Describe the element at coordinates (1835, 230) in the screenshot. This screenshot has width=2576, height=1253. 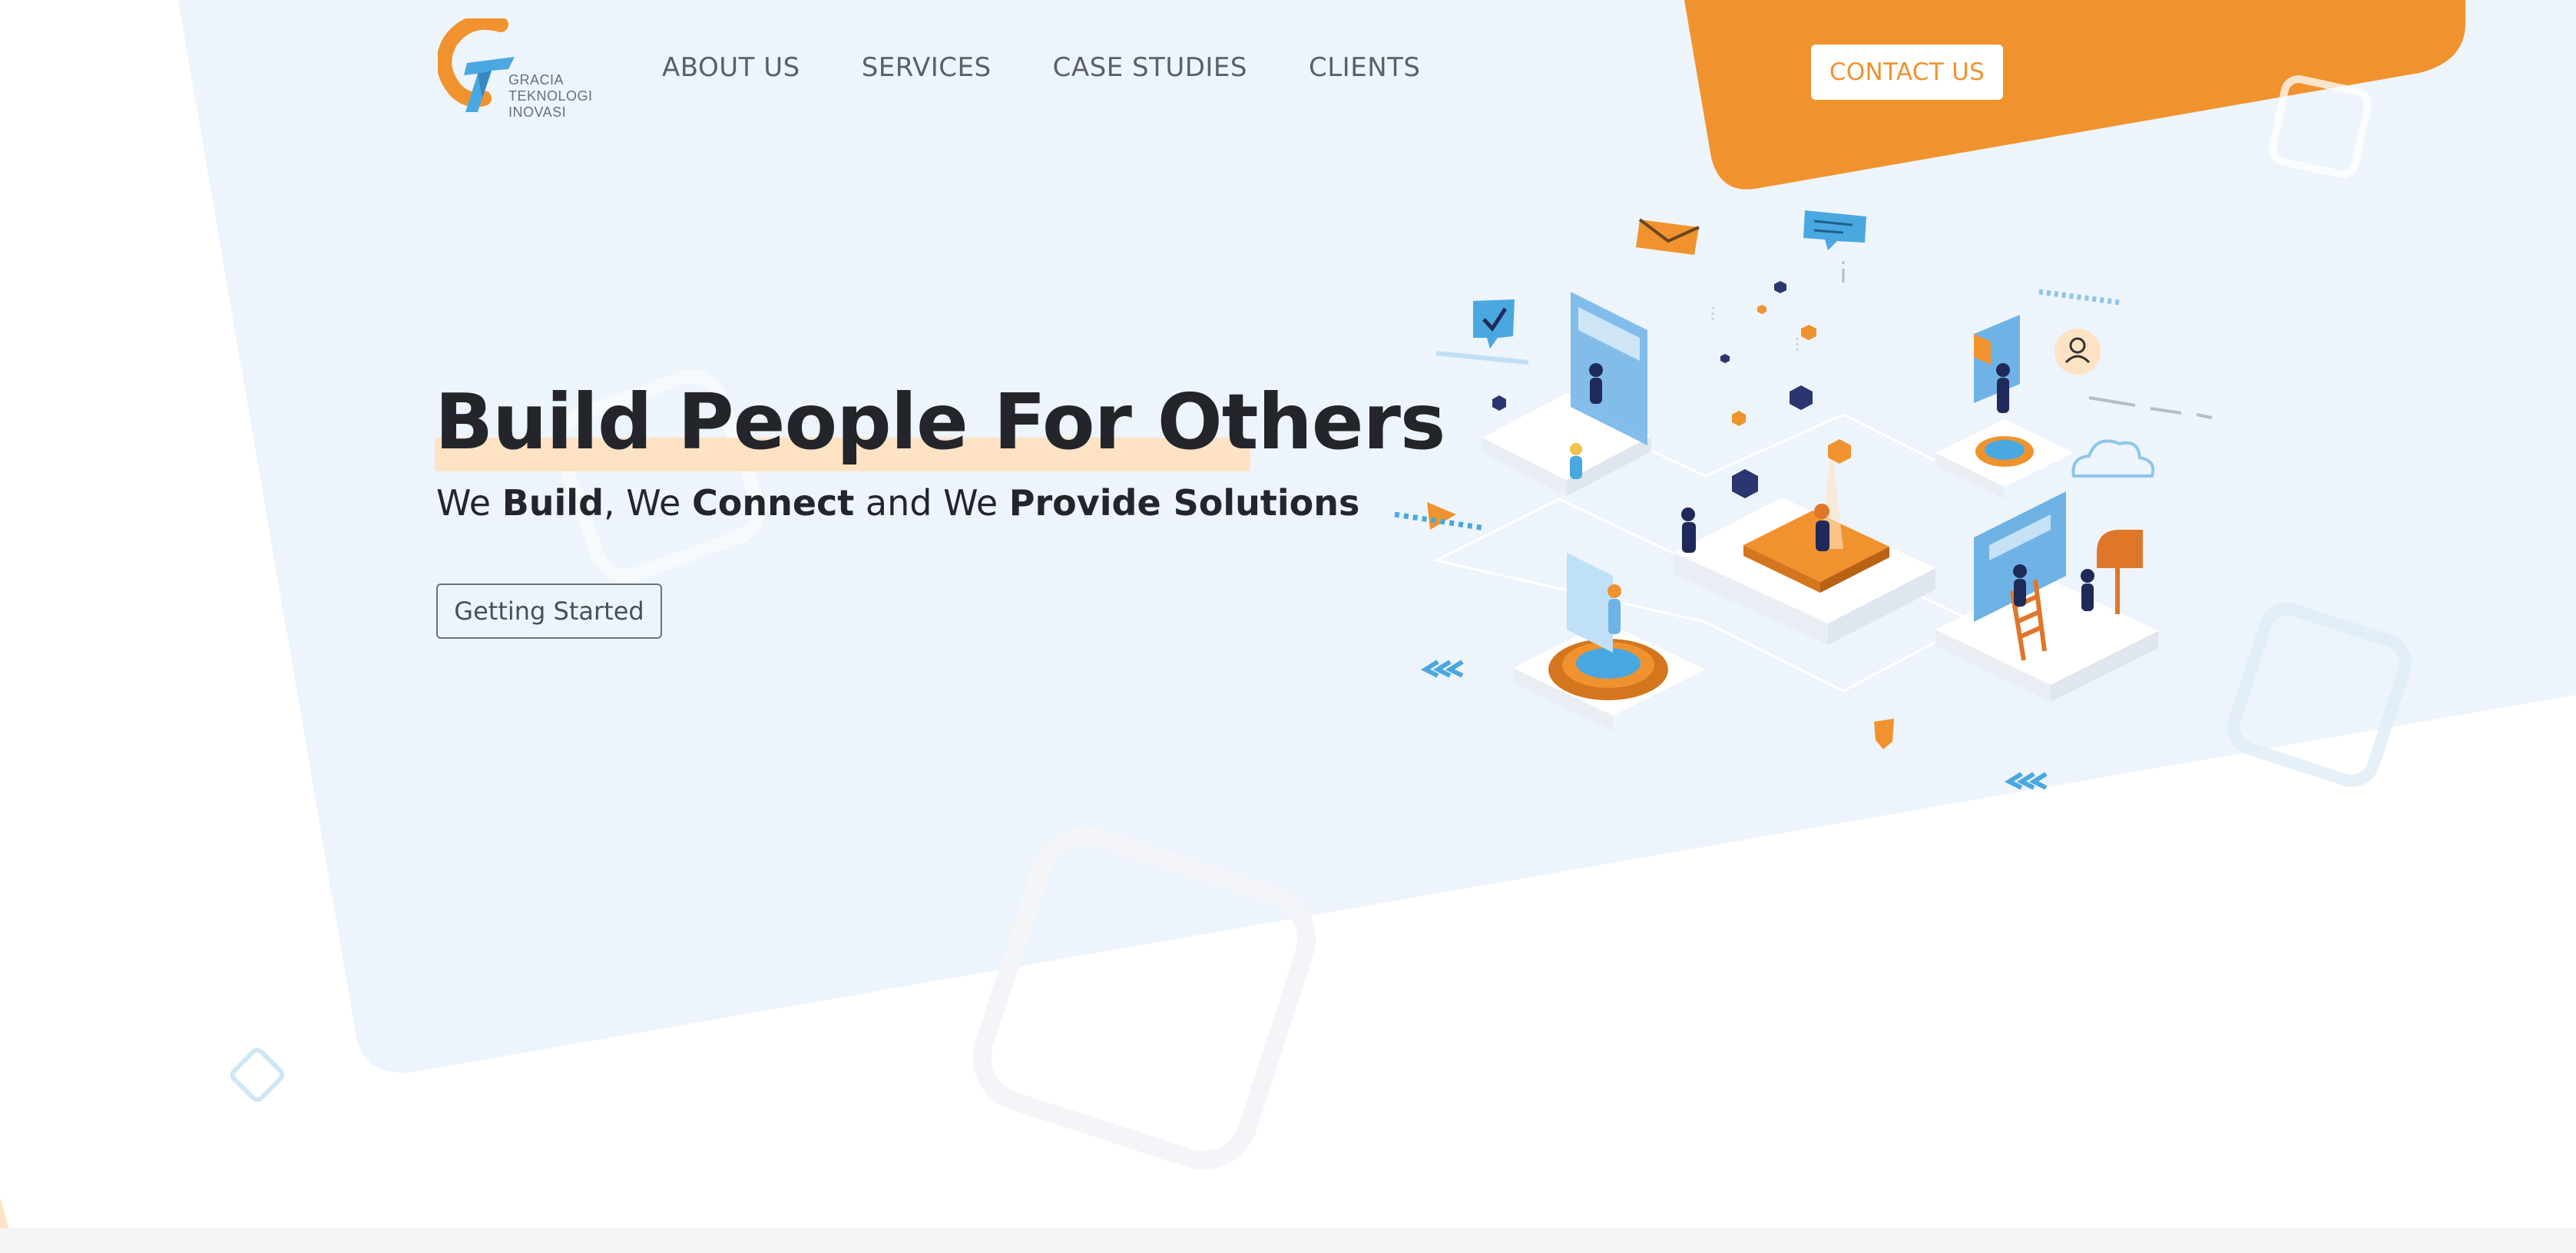
I see `chat-bubble-icon` at that location.